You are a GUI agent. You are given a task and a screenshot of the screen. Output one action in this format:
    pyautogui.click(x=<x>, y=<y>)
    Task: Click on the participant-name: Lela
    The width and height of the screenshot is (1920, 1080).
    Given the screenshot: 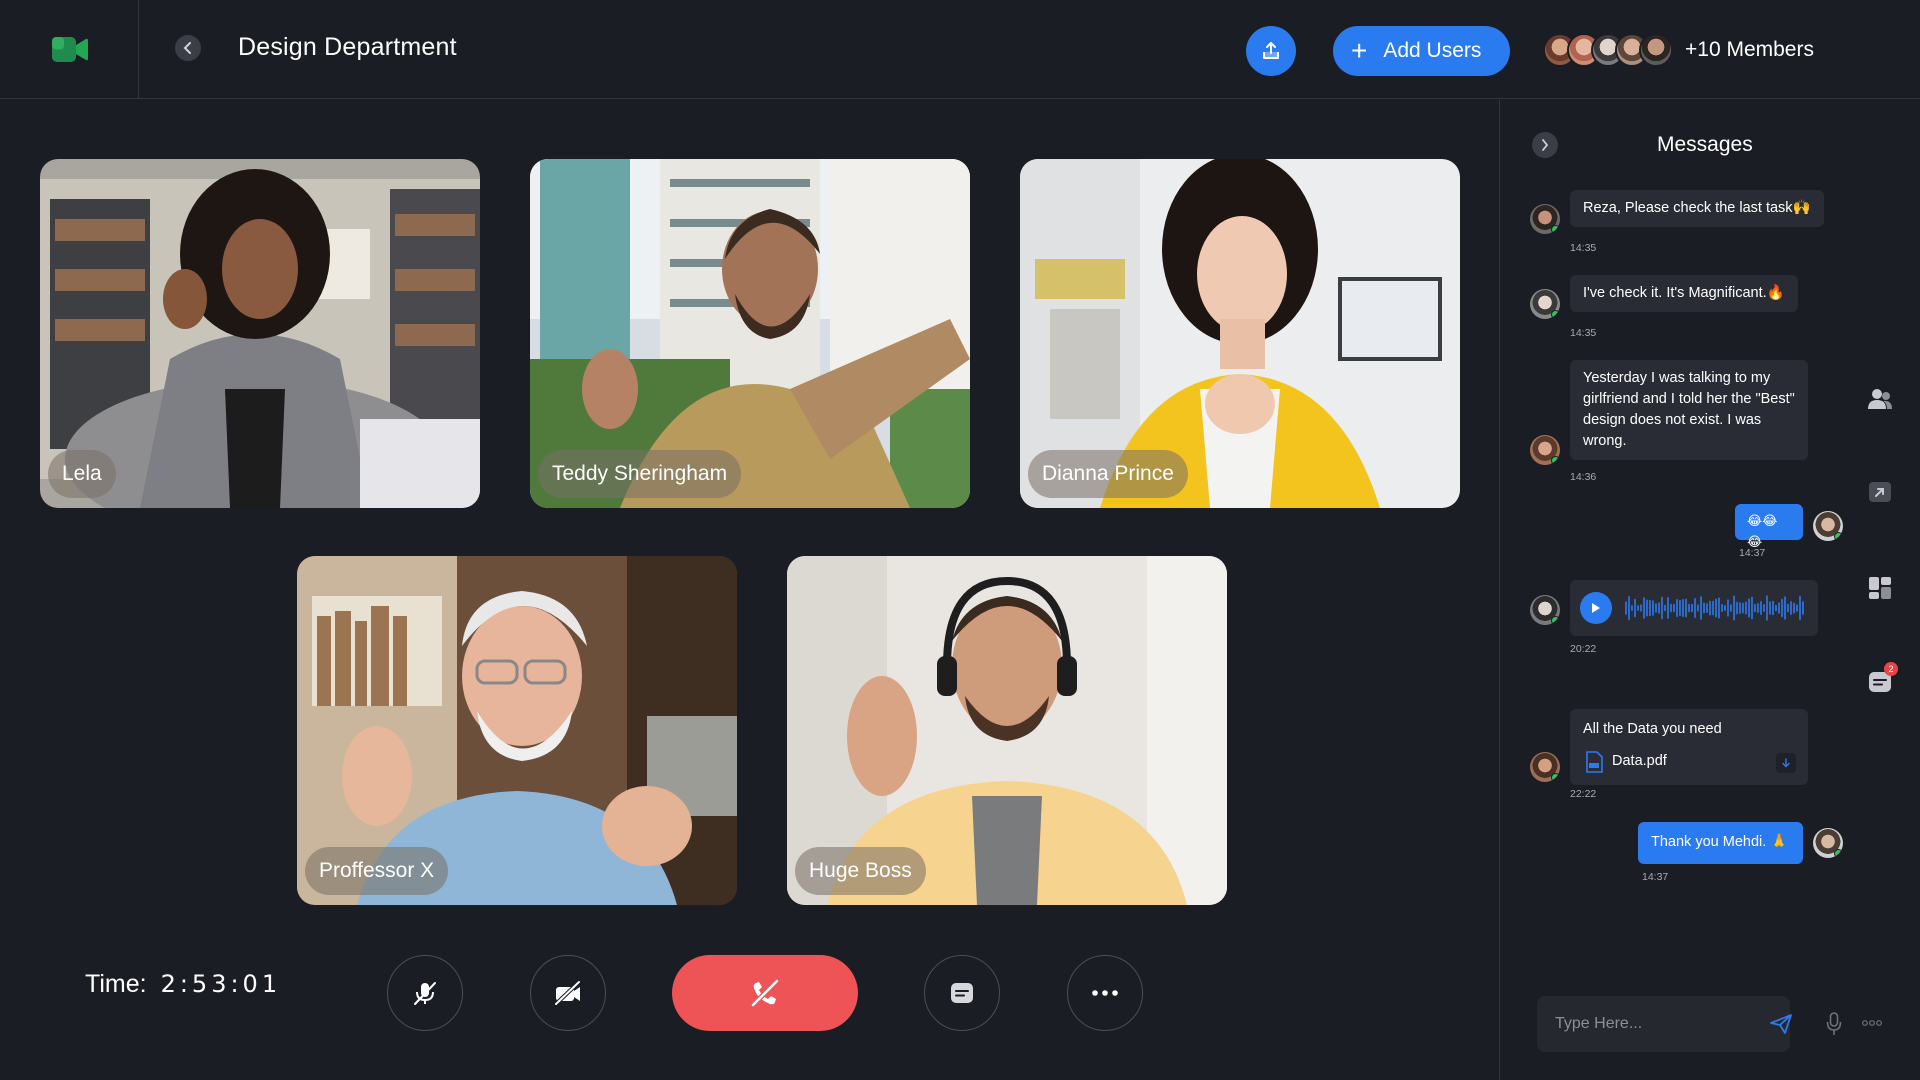 What is the action you would take?
    pyautogui.click(x=82, y=474)
    